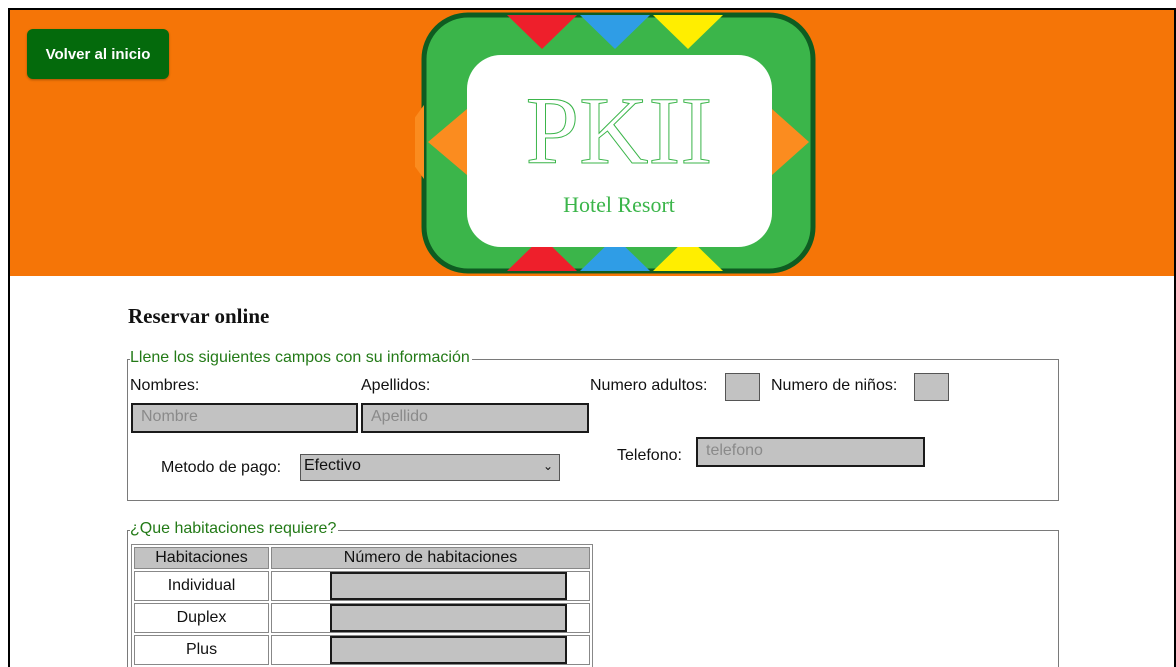 This screenshot has height=667, width=1176. What do you see at coordinates (649, 455) in the screenshot?
I see `phone-label: Telefono:` at bounding box center [649, 455].